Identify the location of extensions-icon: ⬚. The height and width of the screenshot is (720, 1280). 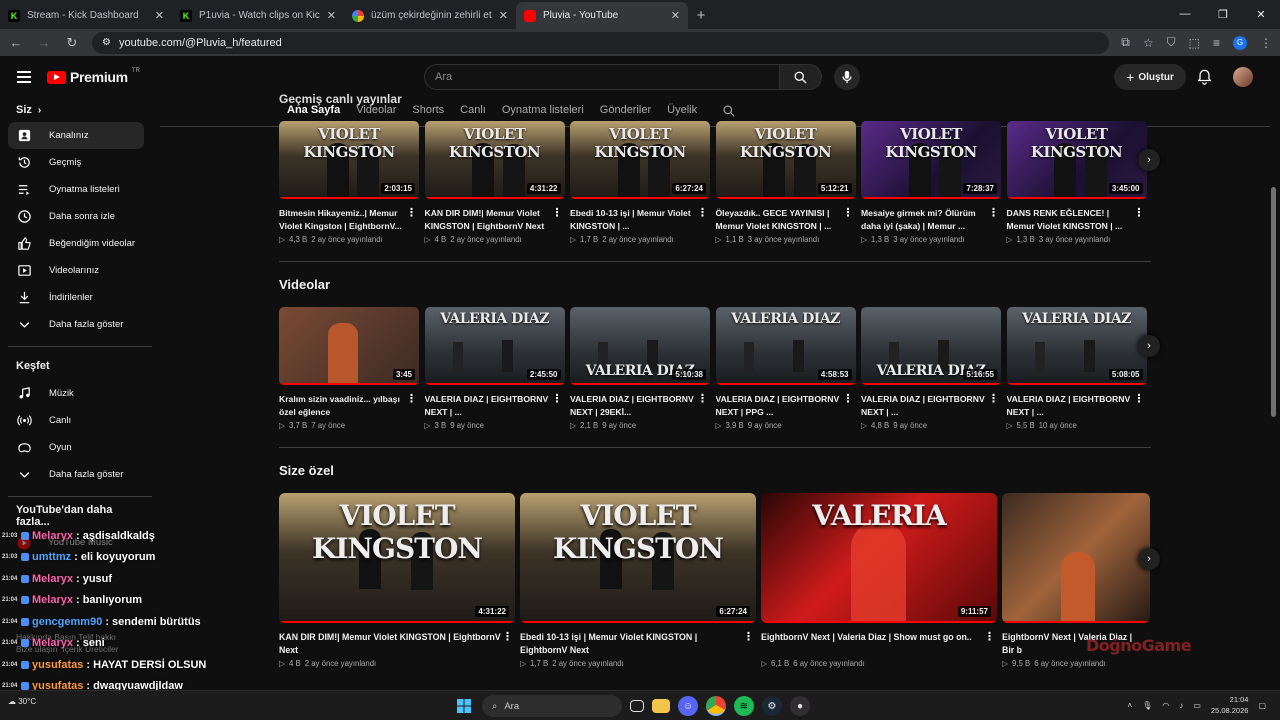
(1194, 43).